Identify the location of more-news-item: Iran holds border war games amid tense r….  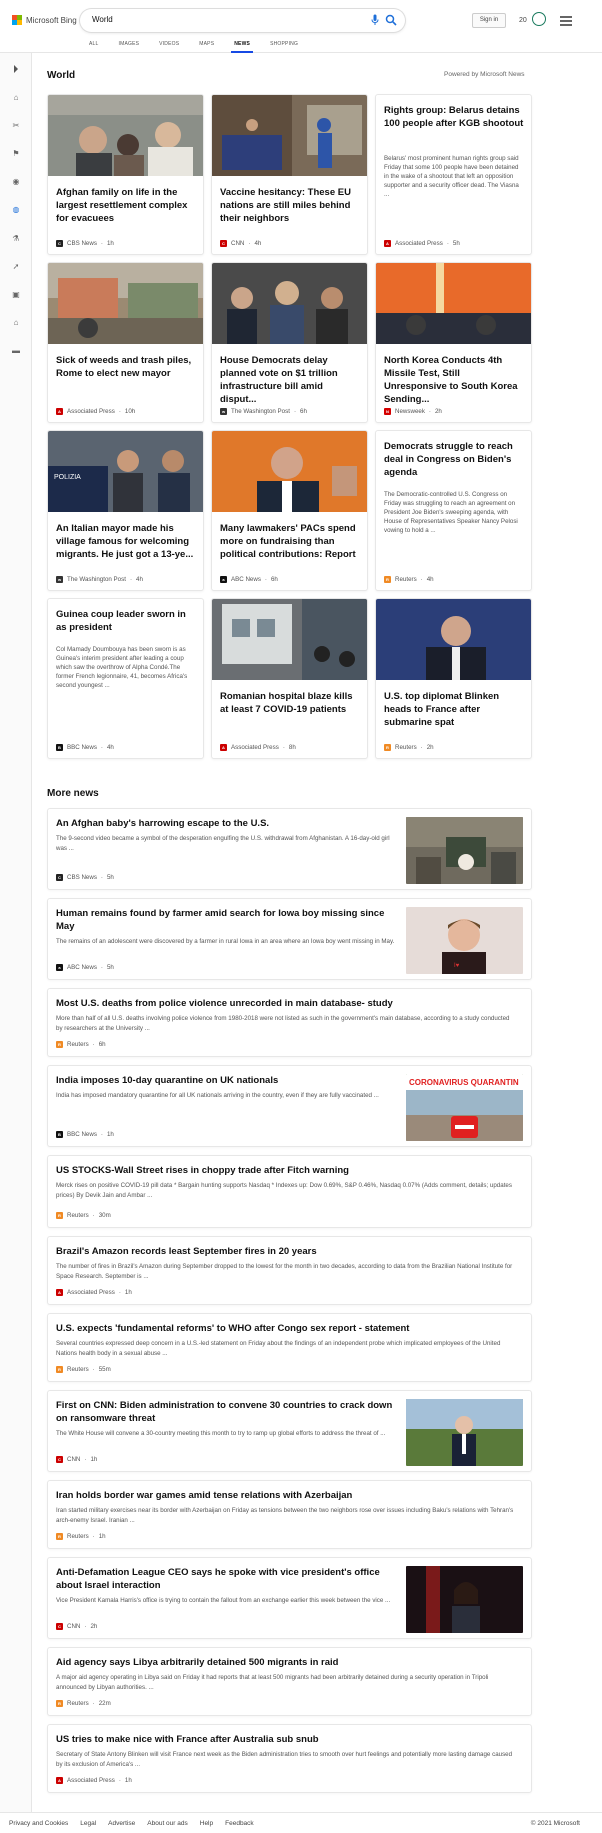
(289, 1514).